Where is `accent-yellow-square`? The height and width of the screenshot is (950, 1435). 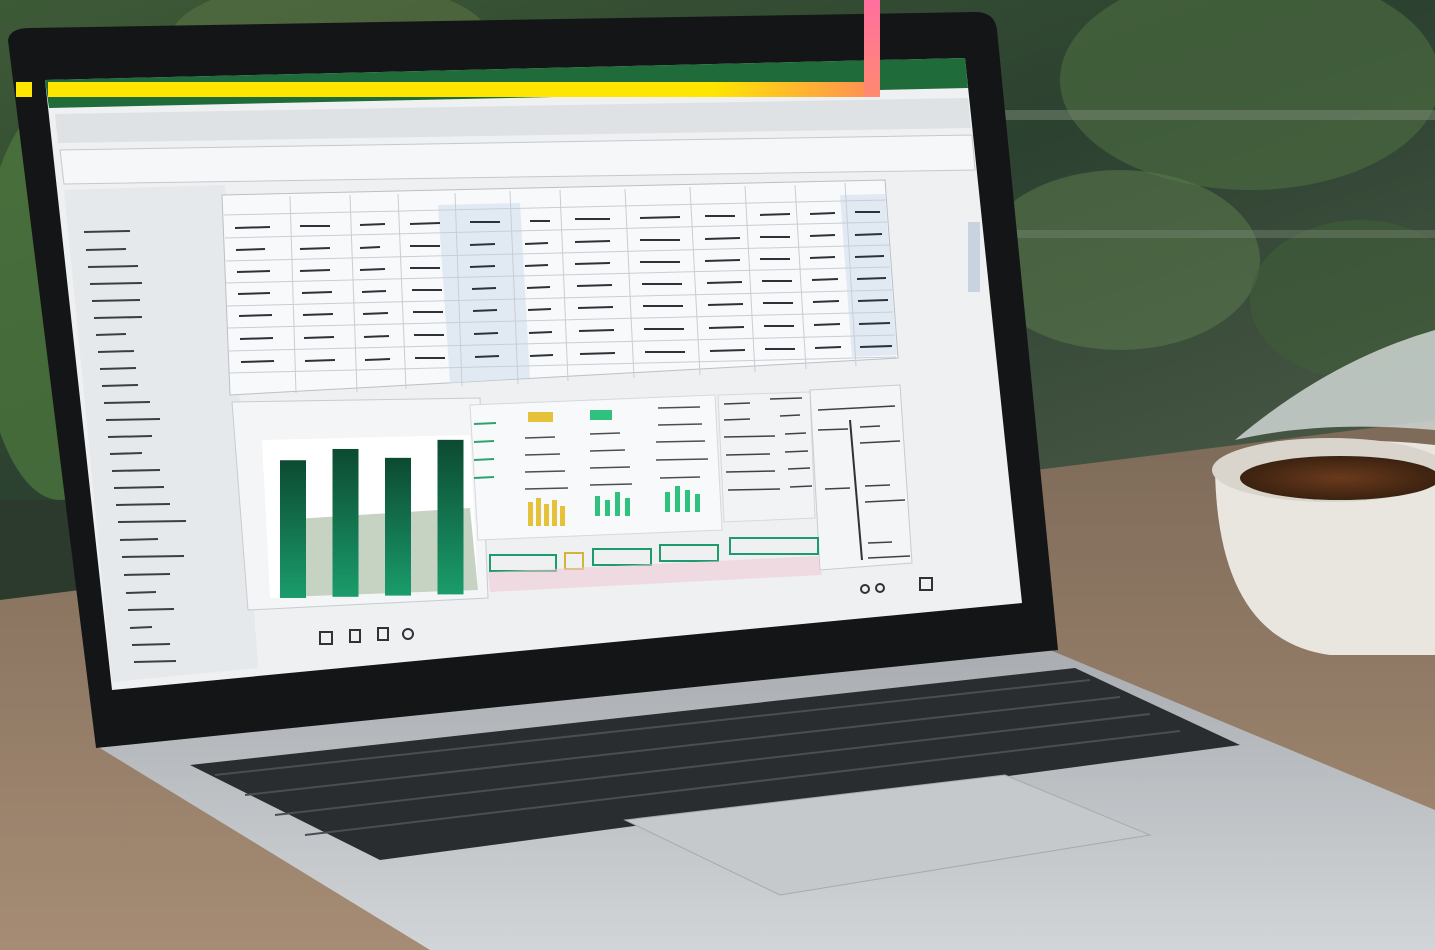 accent-yellow-square is located at coordinates (24, 89).